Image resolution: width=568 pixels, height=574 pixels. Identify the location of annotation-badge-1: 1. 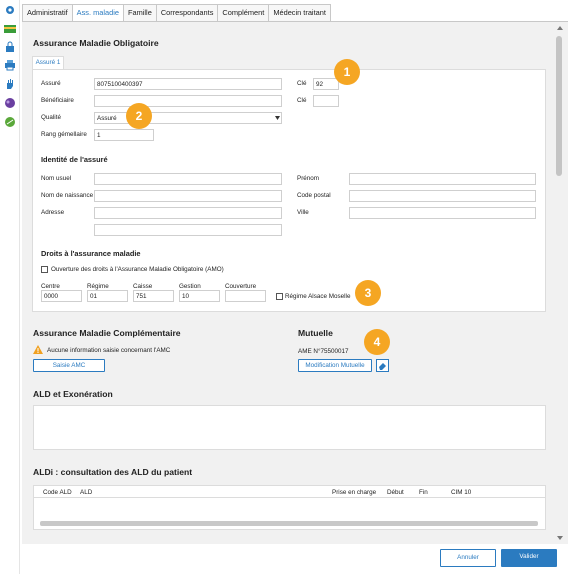
(347, 72).